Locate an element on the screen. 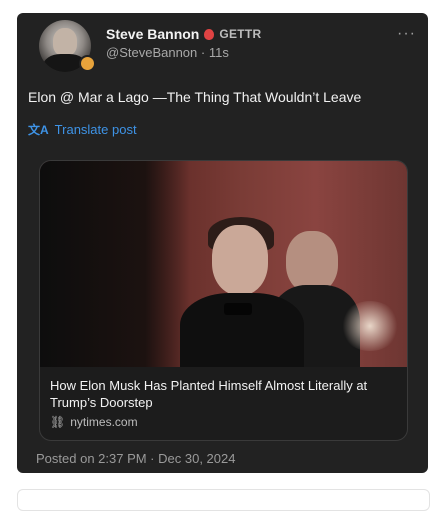  link-preview-domain-row: ⛓ nytimes.com is located at coordinates (94, 422).